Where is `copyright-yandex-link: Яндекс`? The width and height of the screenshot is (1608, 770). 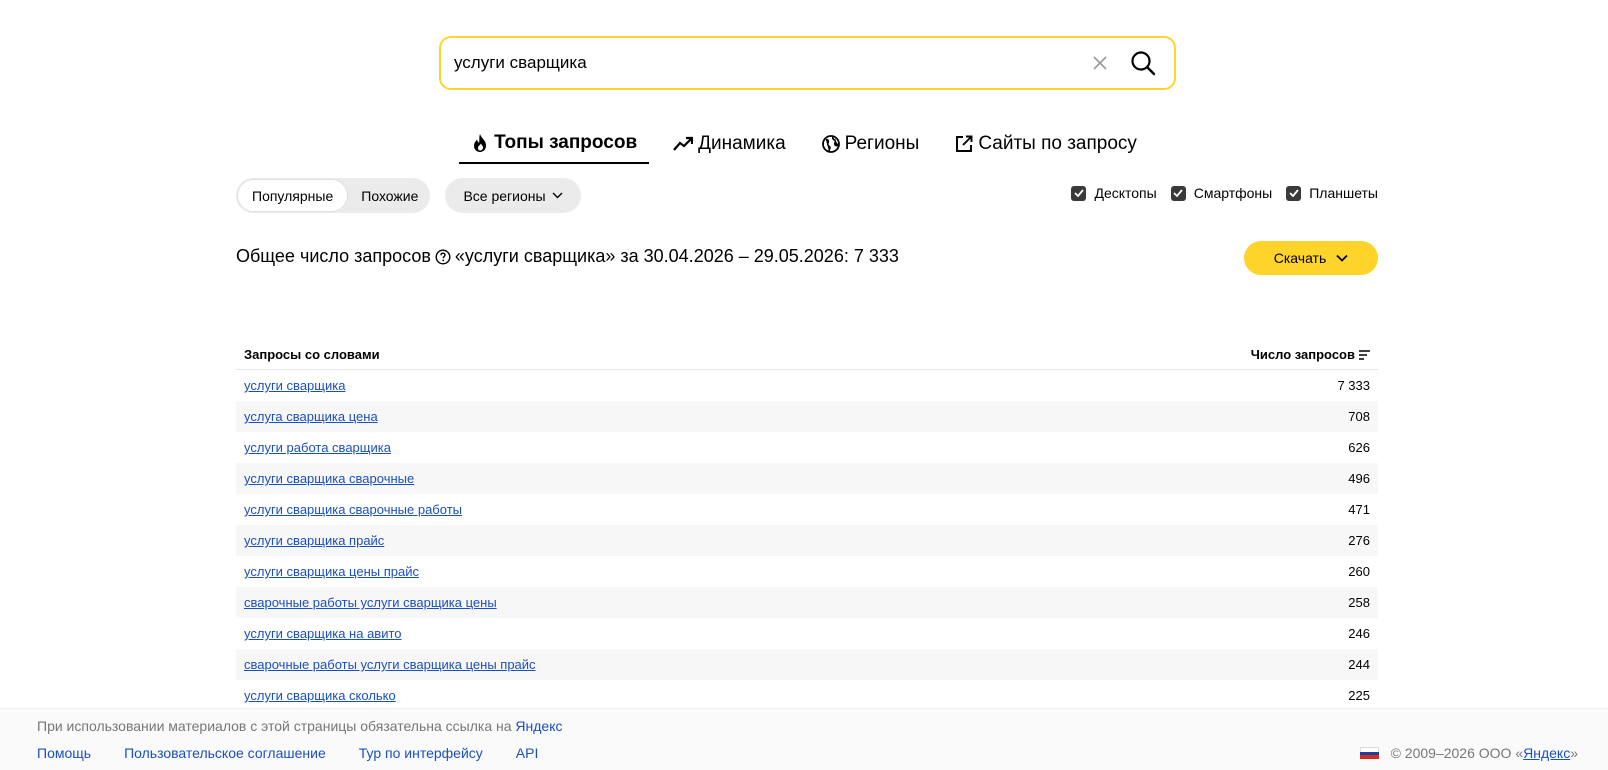 copyright-yandex-link: Яндекс is located at coordinates (1546, 753).